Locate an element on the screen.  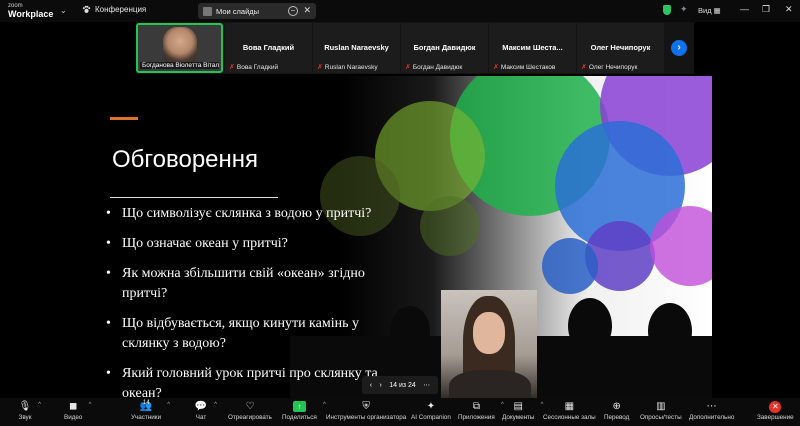
participant-name: Вова Гладкий is located at coordinates (268, 47).